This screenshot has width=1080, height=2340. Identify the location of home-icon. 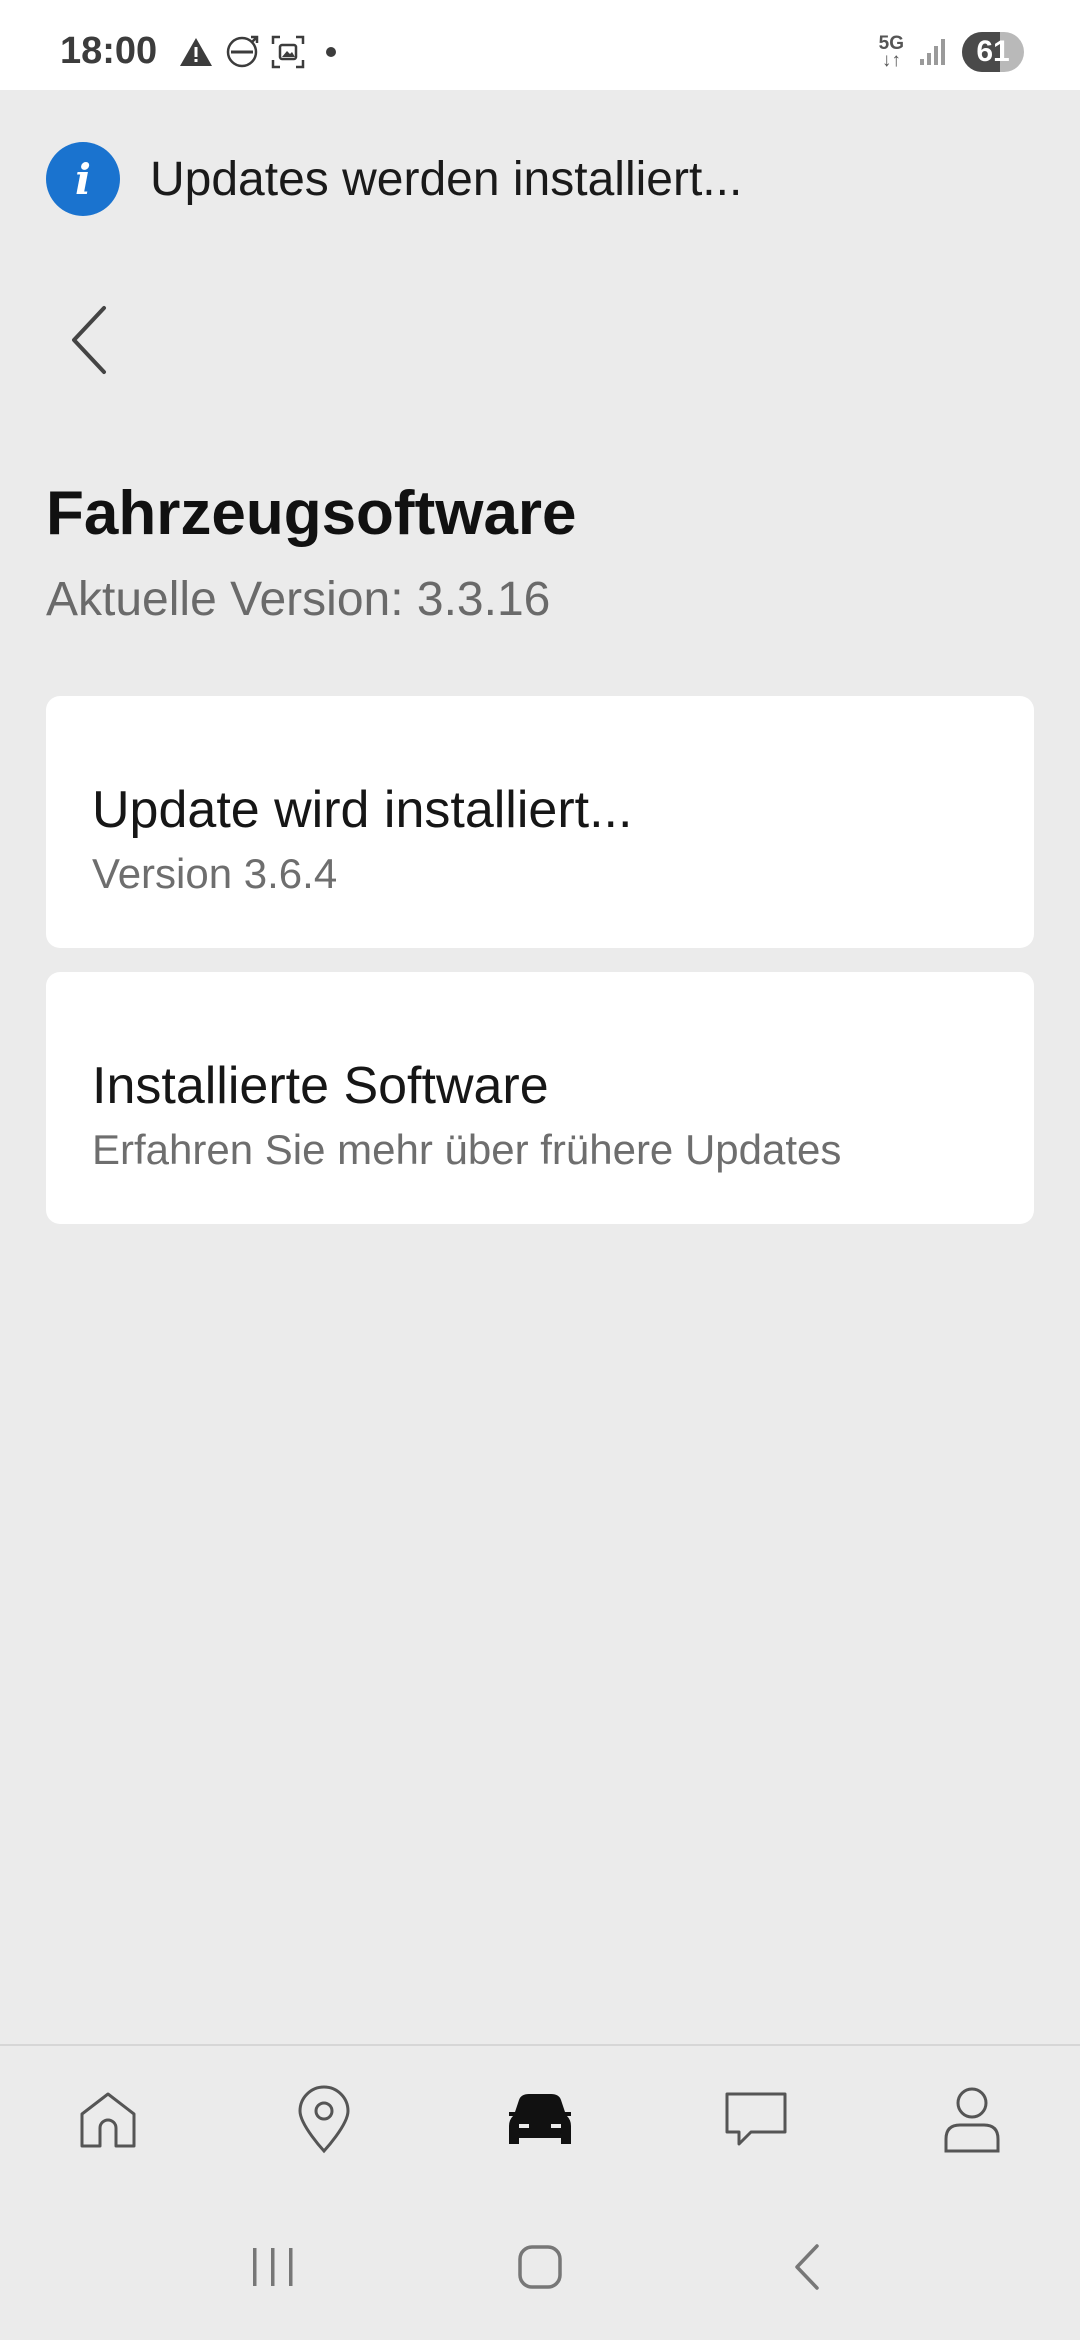
(108, 2120).